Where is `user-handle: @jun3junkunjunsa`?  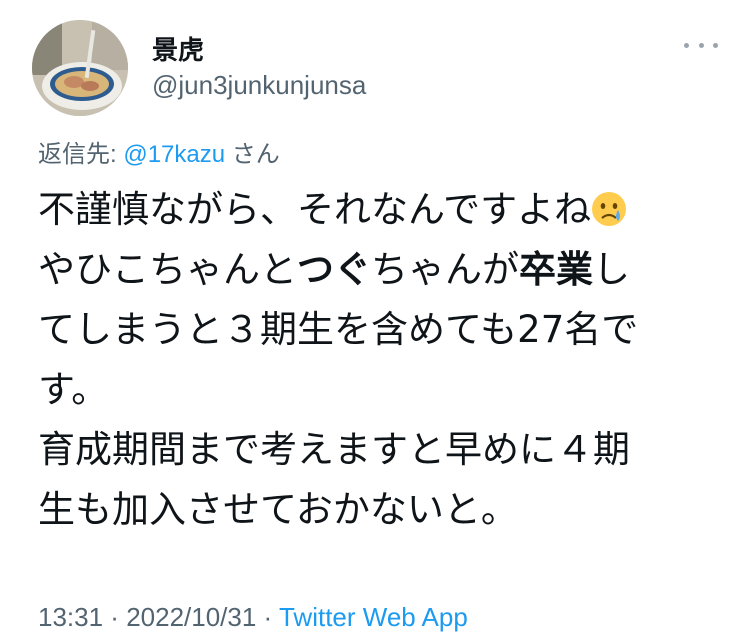 user-handle: @jun3junkunjunsa is located at coordinates (259, 85).